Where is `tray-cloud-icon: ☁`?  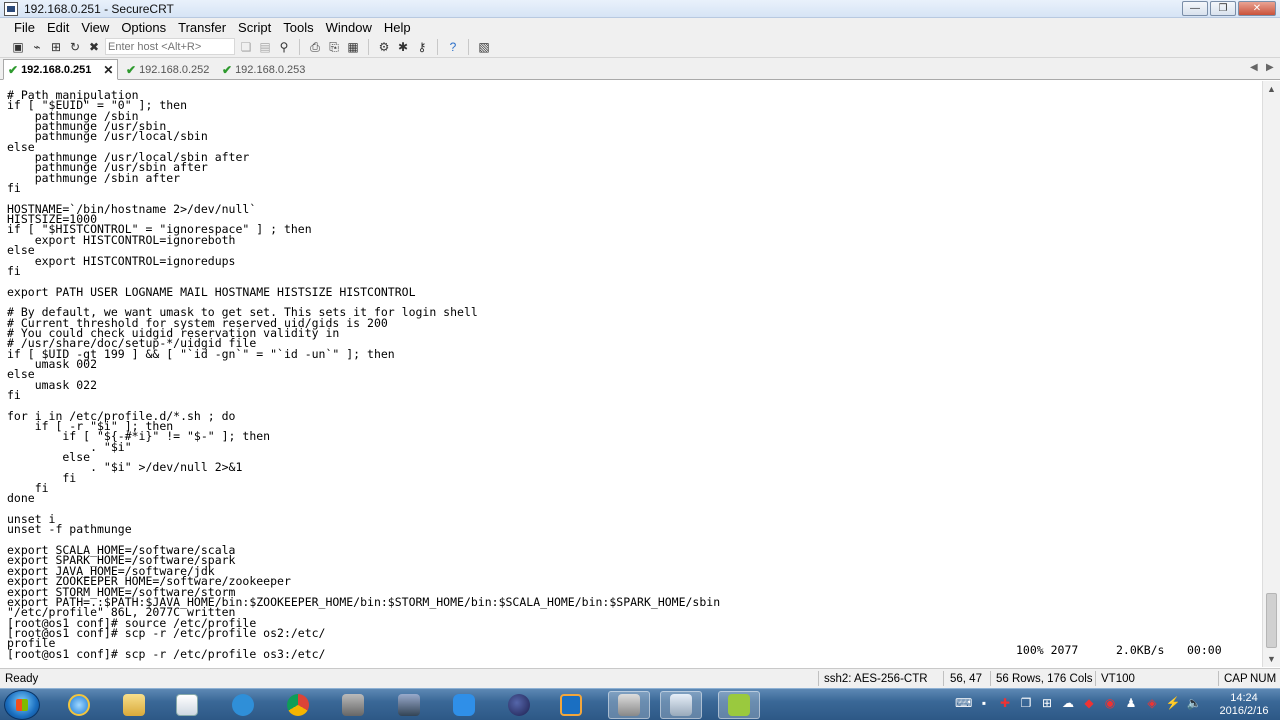
tray-cloud-icon: ☁ is located at coordinates (1068, 703).